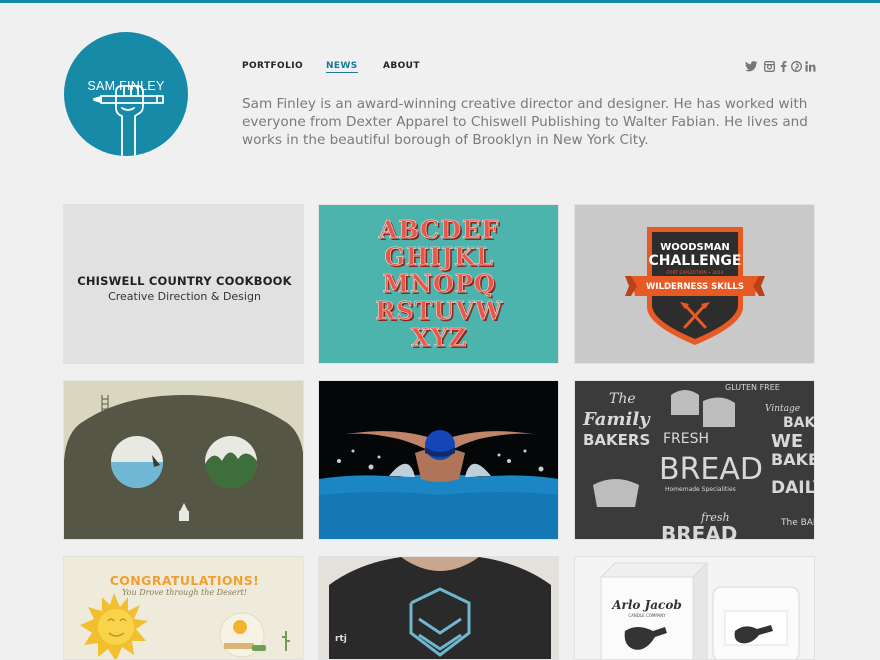  I want to click on bakers-word: GLUTEN FREE, so click(752, 387).